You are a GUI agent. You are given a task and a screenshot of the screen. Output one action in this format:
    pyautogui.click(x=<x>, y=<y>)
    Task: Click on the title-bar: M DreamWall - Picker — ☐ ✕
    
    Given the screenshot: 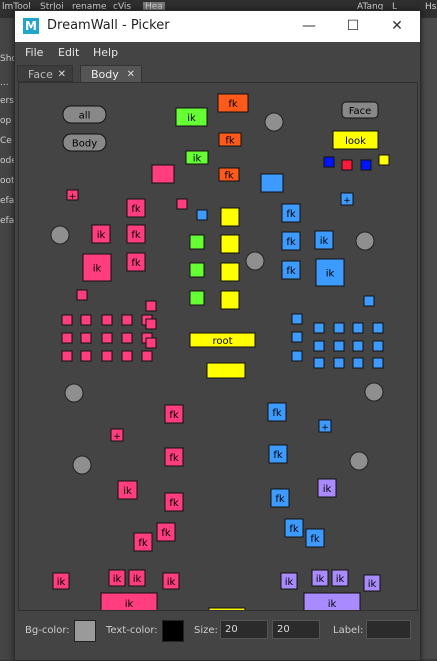 What is the action you would take?
    pyautogui.click(x=217, y=26)
    